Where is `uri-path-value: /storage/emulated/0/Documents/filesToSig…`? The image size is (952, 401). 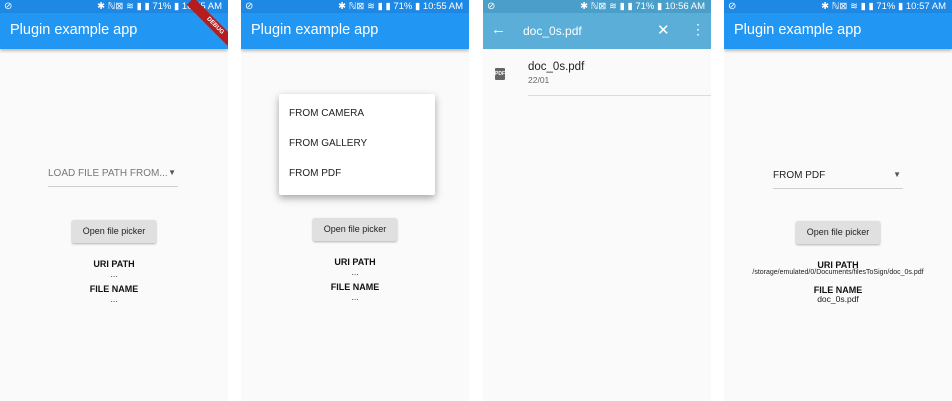
uri-path-value: /storage/emulated/0/Documents/filesToSig… is located at coordinates (838, 272).